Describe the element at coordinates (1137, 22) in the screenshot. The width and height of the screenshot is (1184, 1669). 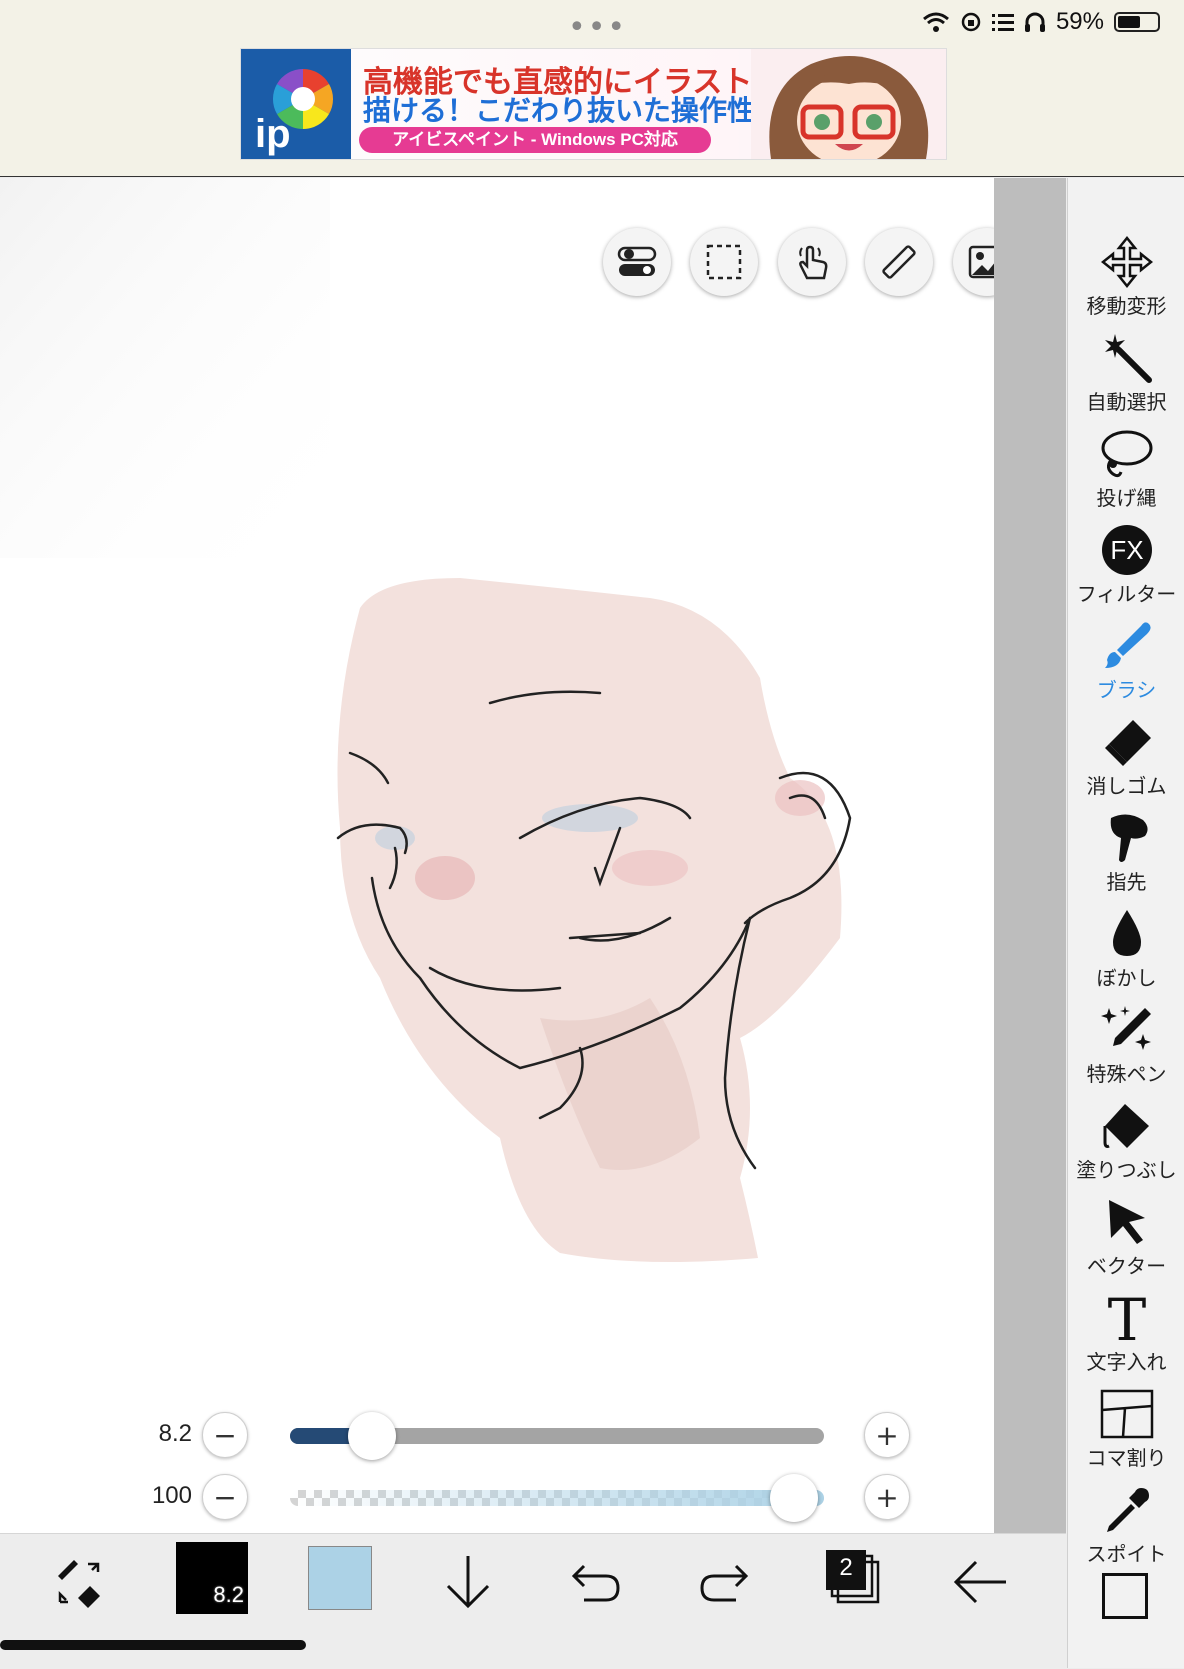
I see `battery-icon` at that location.